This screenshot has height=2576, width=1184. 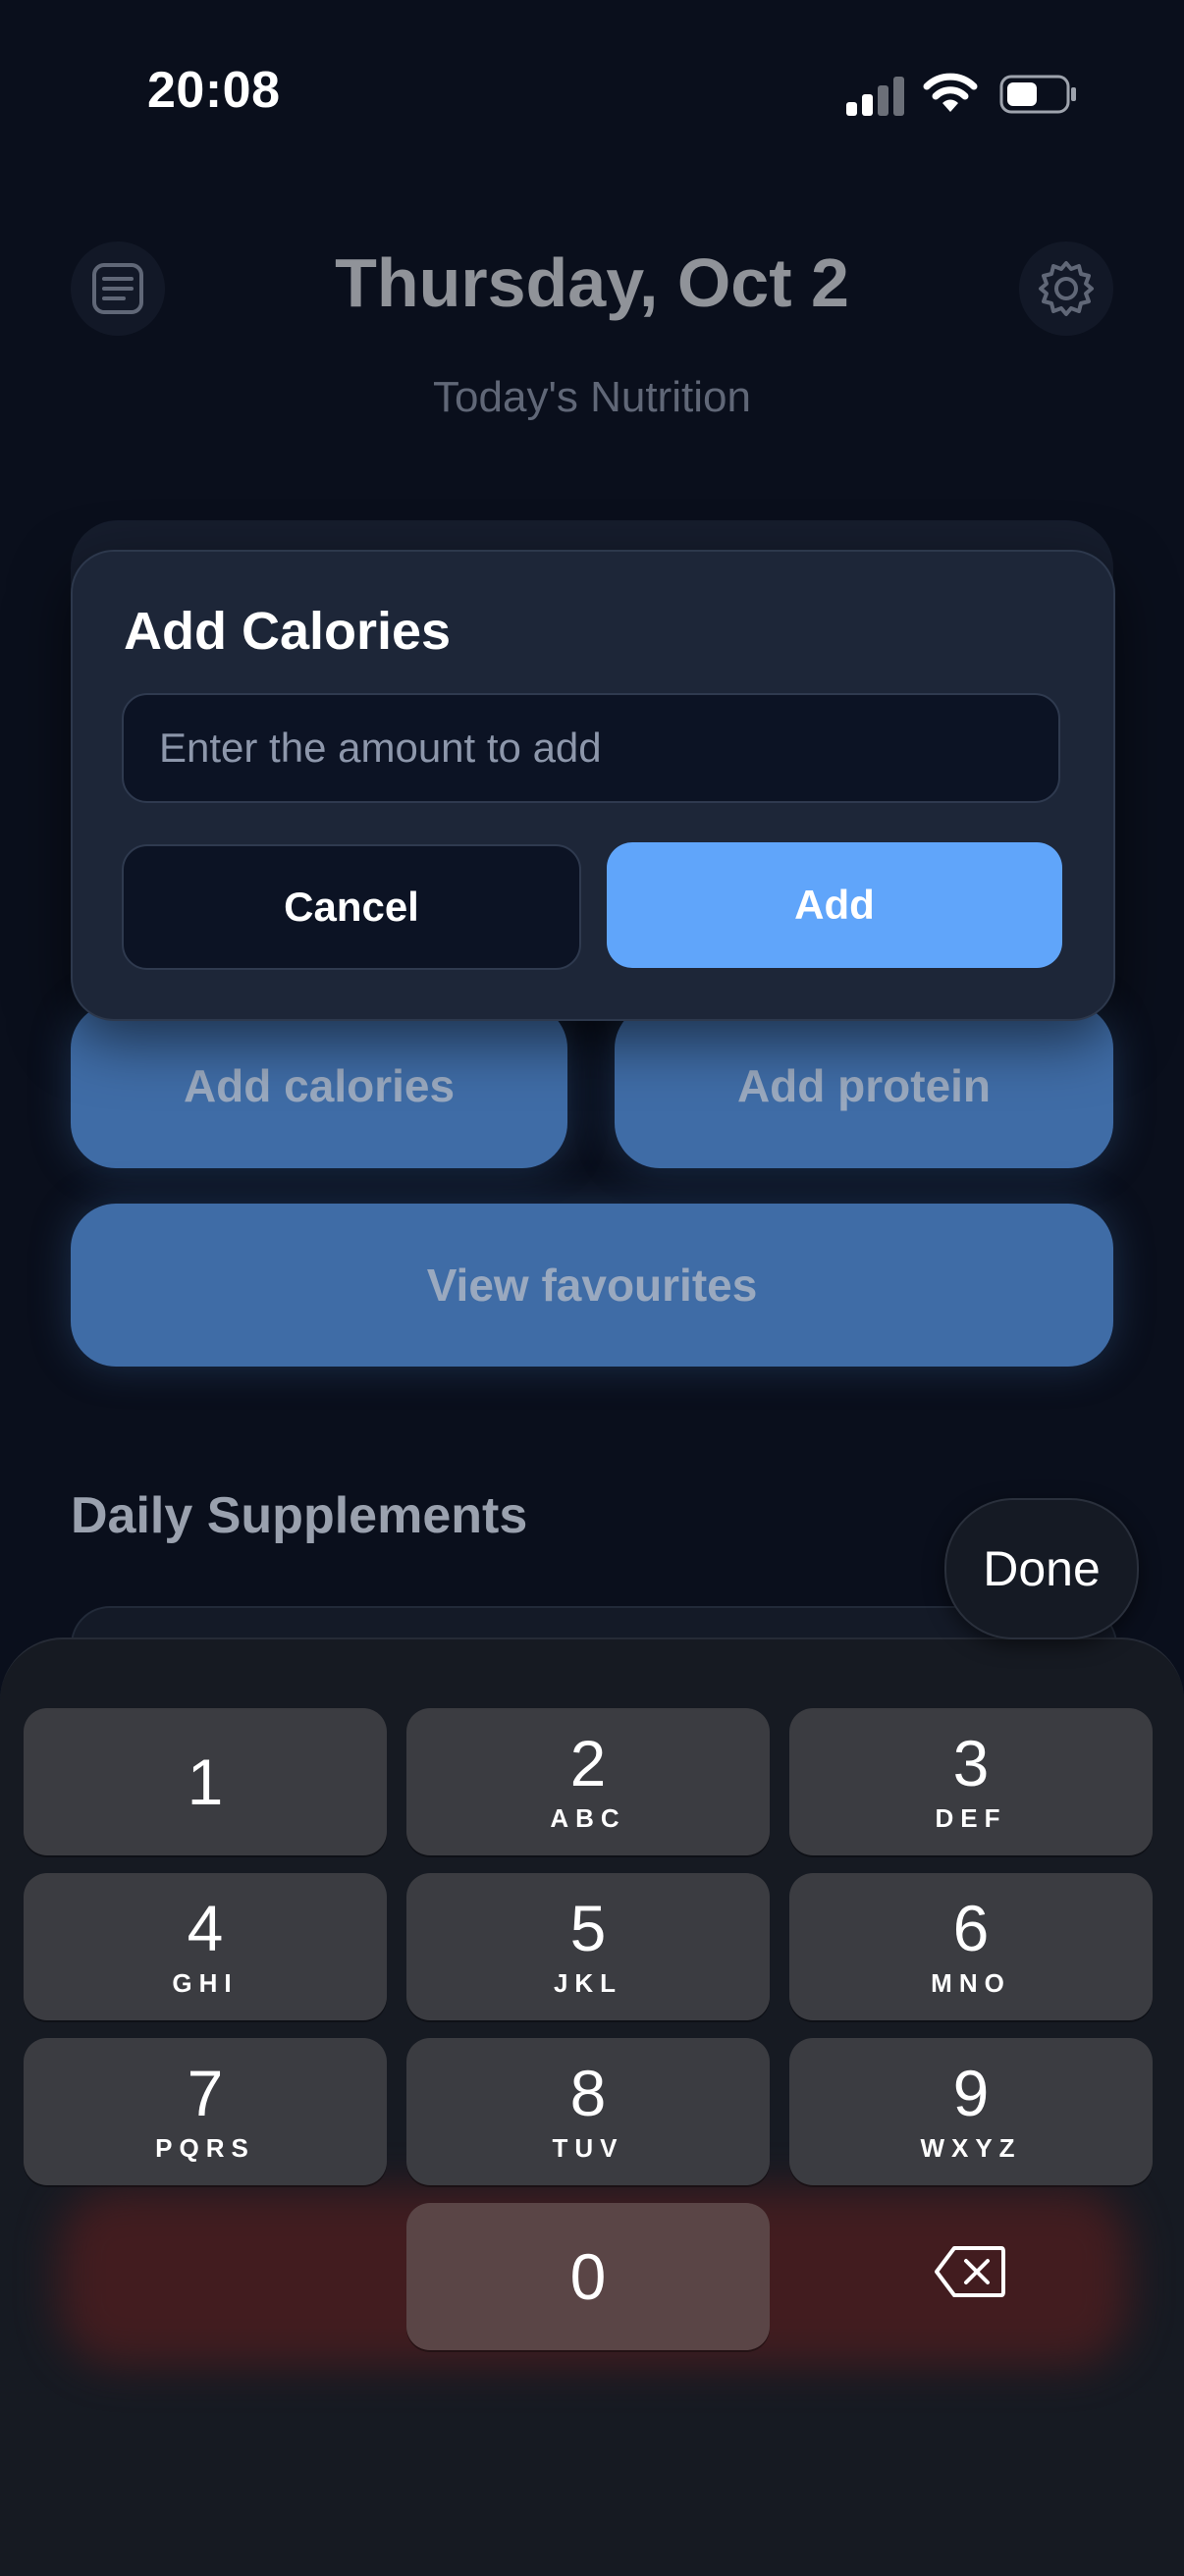 What do you see at coordinates (1041, 1568) in the screenshot?
I see `done-button: Done` at bounding box center [1041, 1568].